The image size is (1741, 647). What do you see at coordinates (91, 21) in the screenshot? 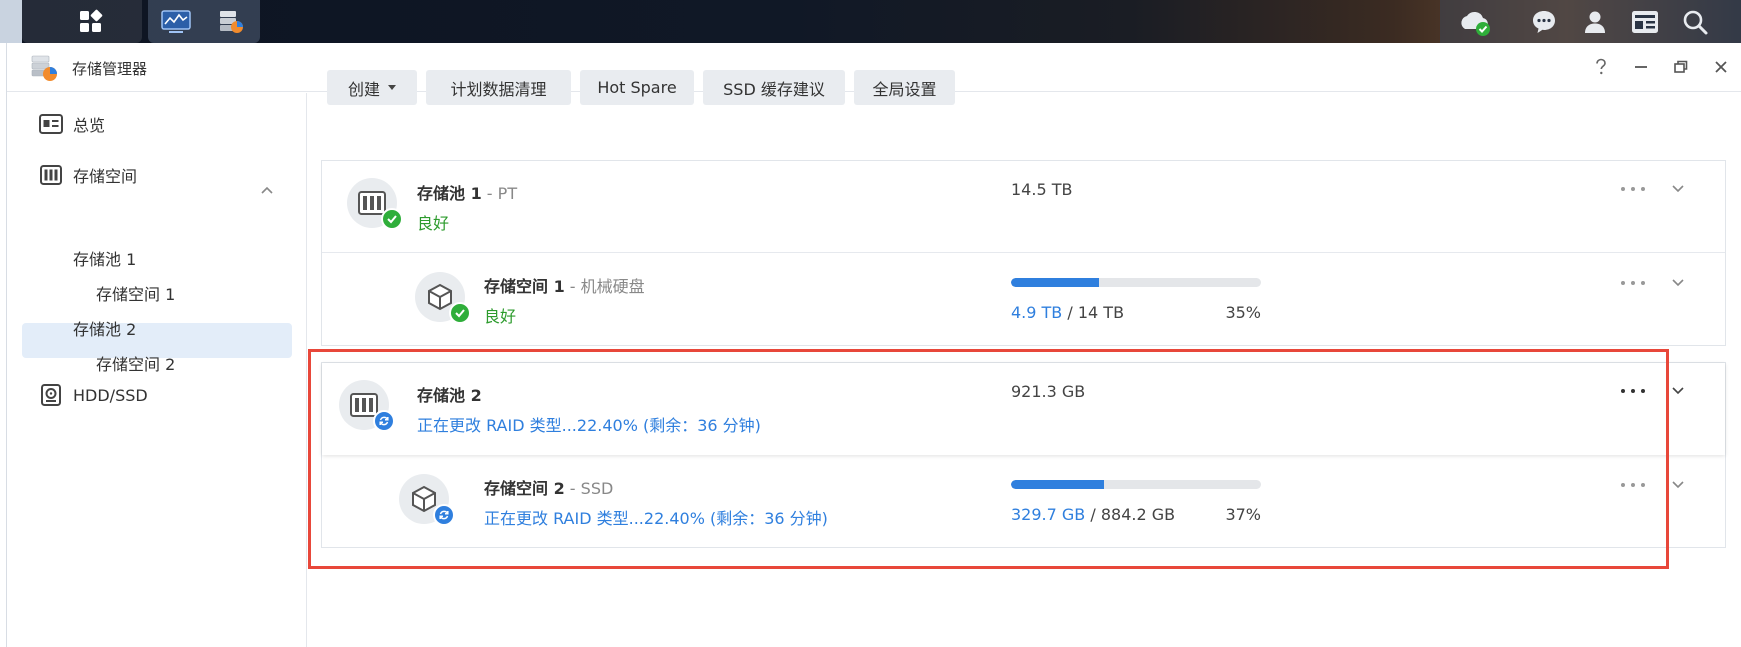
I see `app-grid-icon` at bounding box center [91, 21].